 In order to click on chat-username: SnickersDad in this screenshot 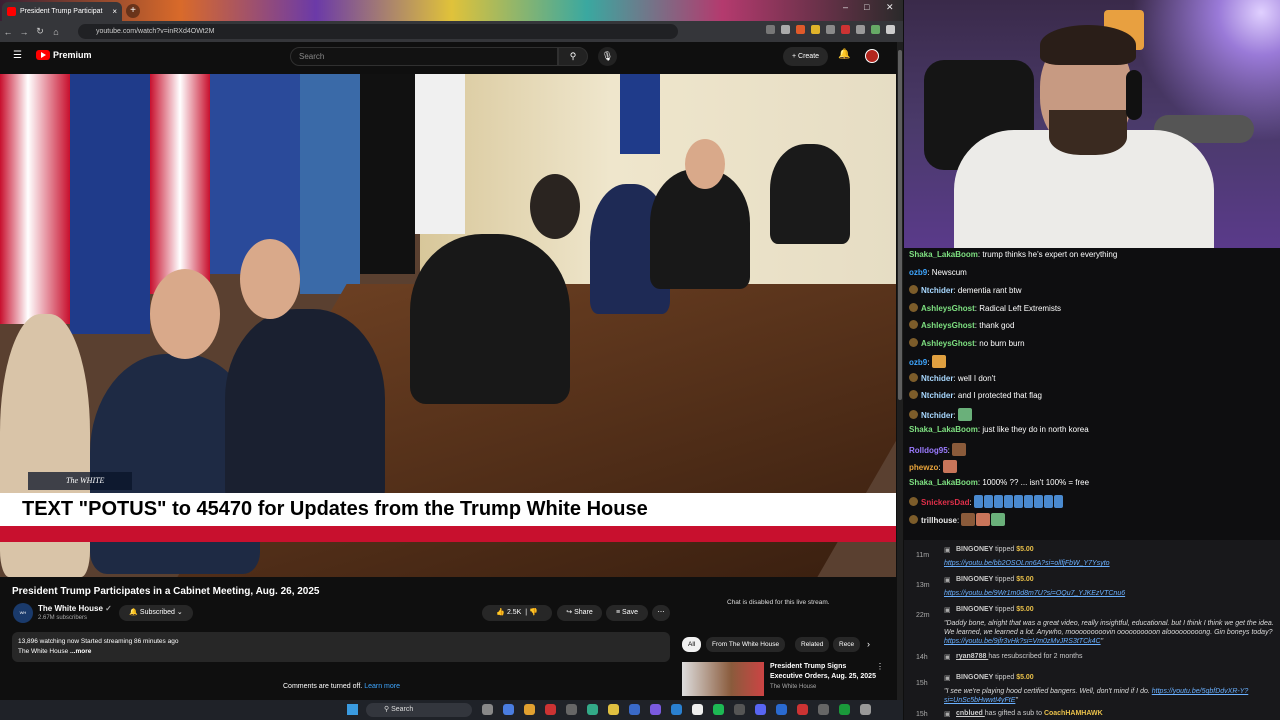, I will do `click(945, 502)`.